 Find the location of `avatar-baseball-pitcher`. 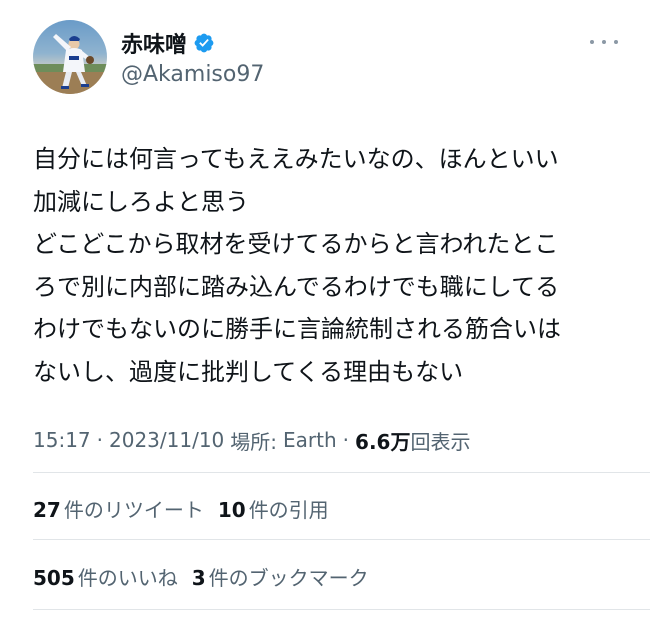

avatar-baseball-pitcher is located at coordinates (70, 64).